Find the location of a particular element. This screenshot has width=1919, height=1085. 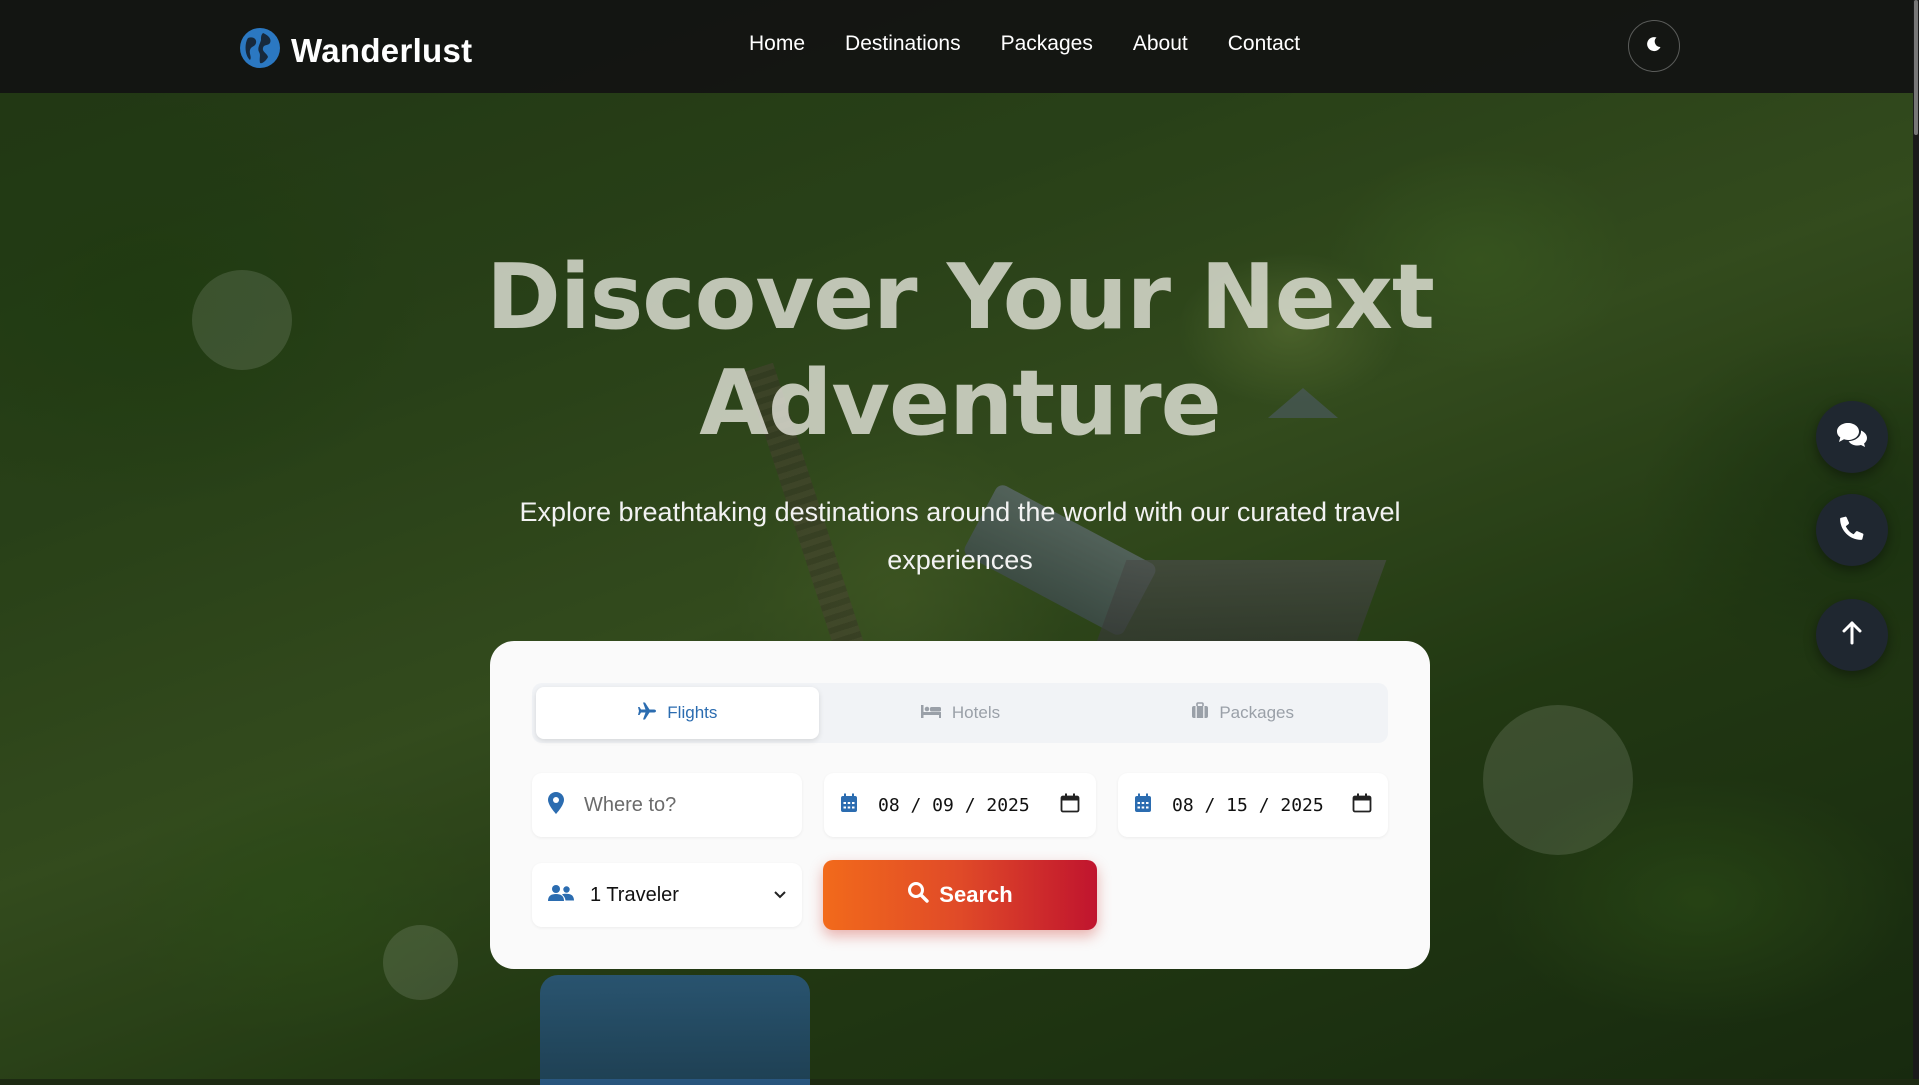

plane-icon is located at coordinates (647, 713).